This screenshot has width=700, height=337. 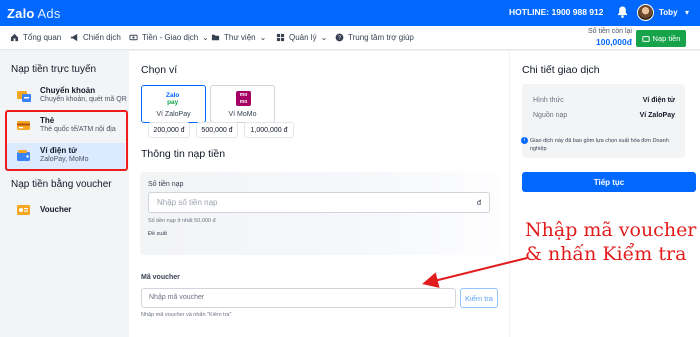 I want to click on online-topup-title: Nạp tiền trực tuyến, so click(x=54, y=69).